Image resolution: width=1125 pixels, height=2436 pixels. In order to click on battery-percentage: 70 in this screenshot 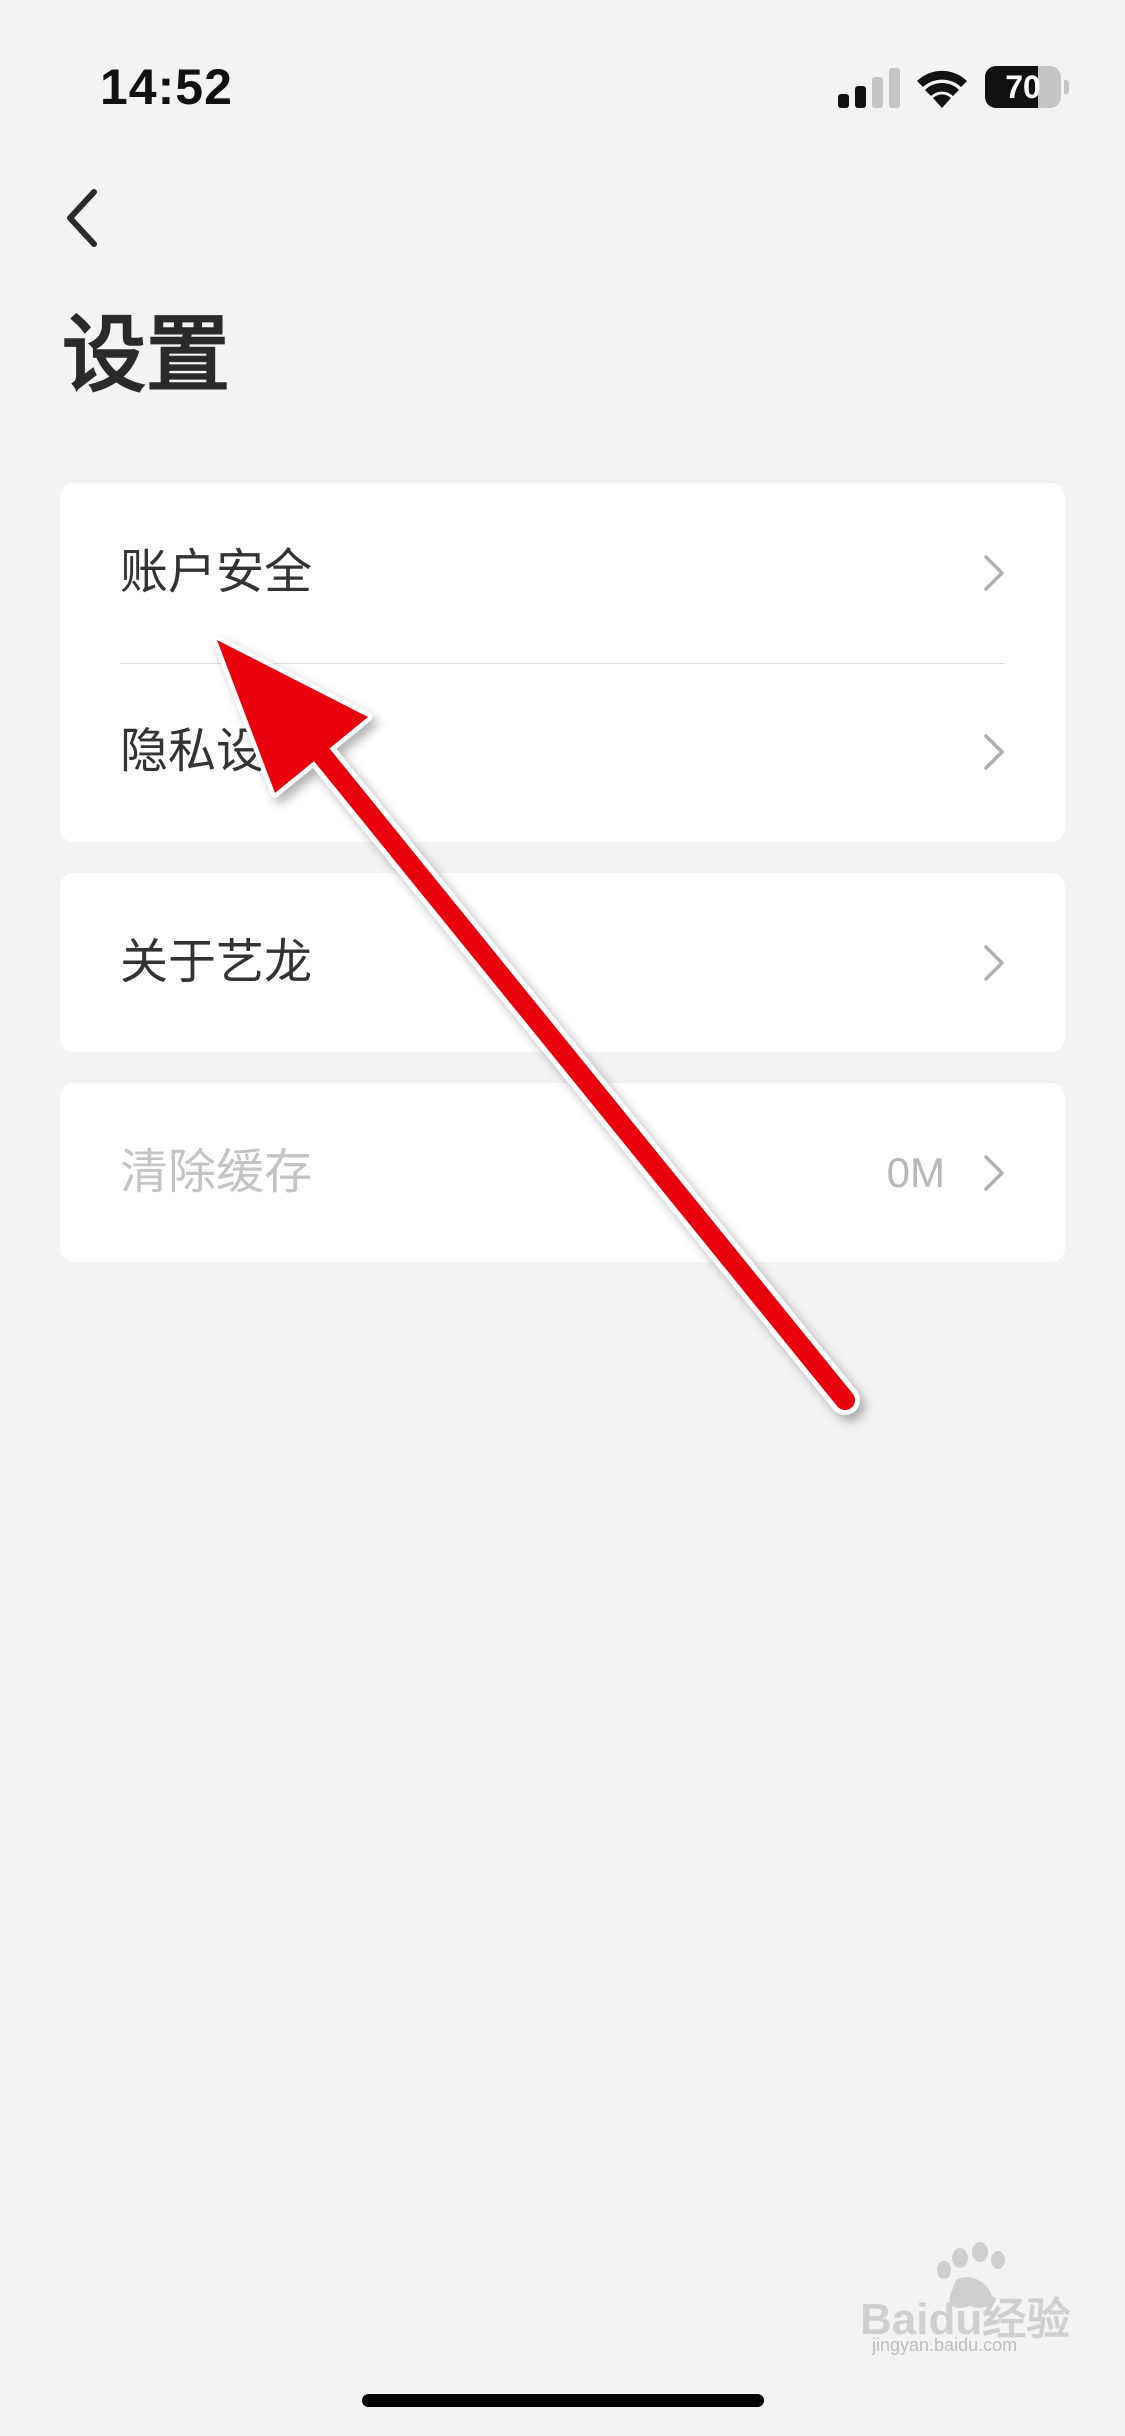, I will do `click(1023, 87)`.